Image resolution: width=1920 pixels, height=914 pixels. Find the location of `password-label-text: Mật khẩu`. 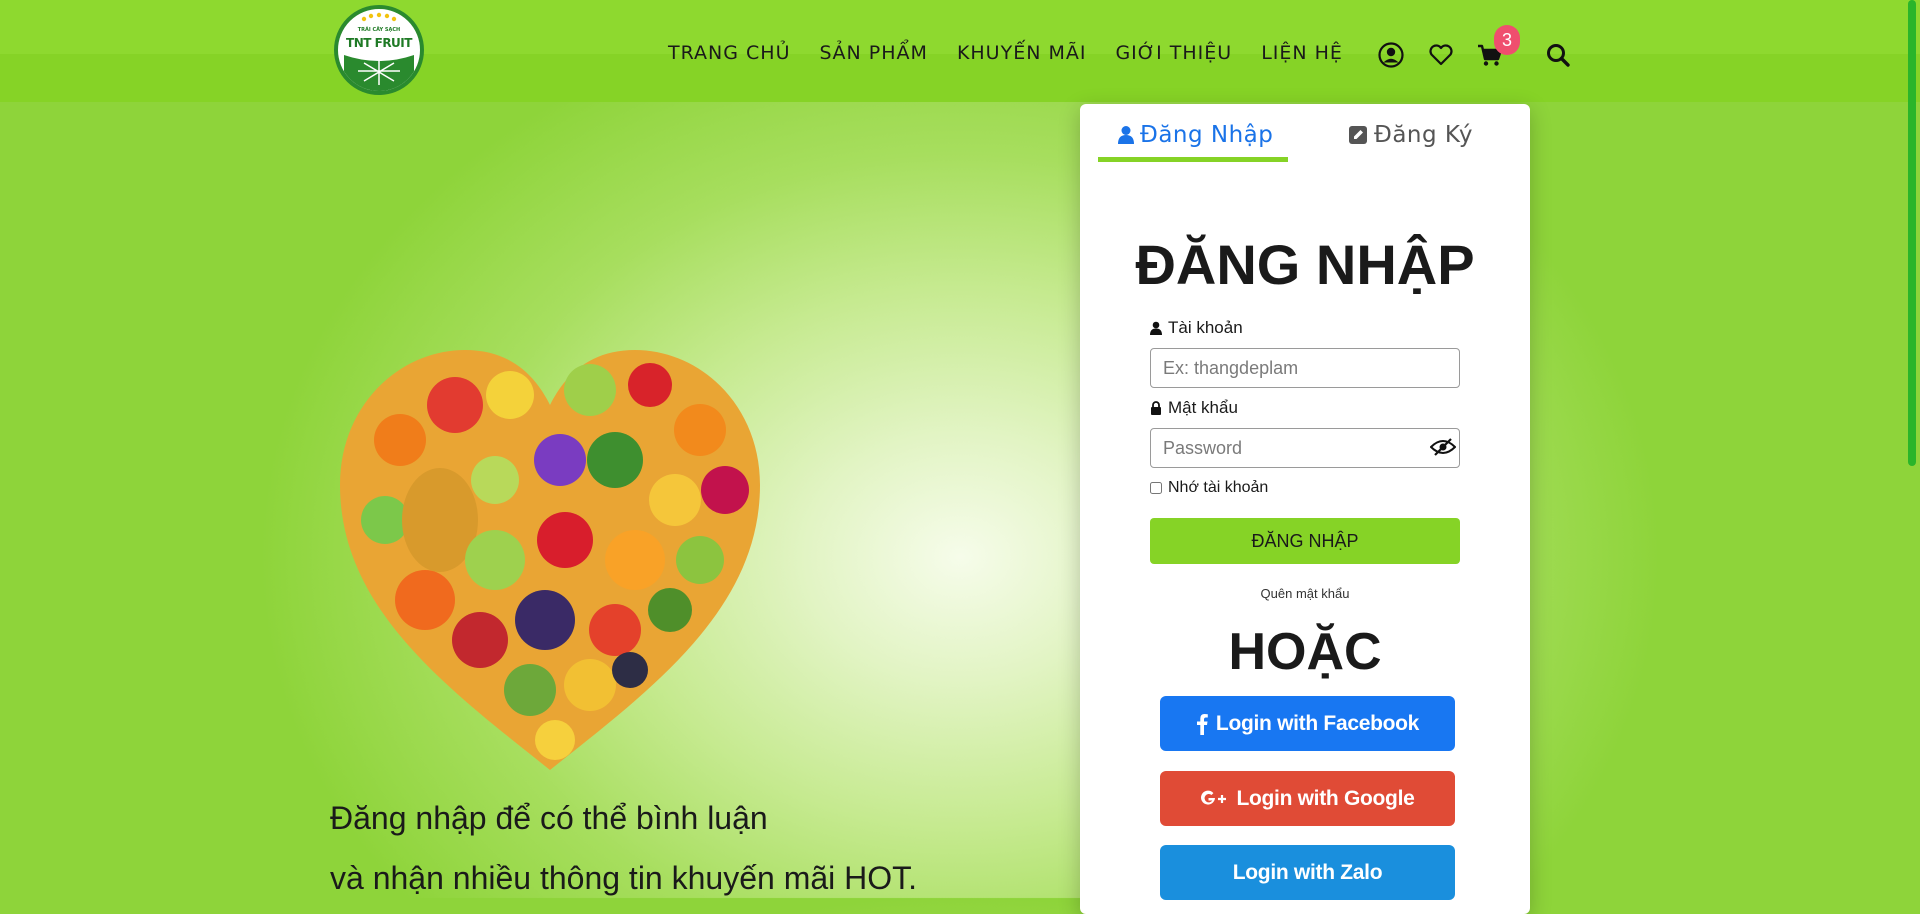

password-label-text: Mật khẩu is located at coordinates (1203, 407).